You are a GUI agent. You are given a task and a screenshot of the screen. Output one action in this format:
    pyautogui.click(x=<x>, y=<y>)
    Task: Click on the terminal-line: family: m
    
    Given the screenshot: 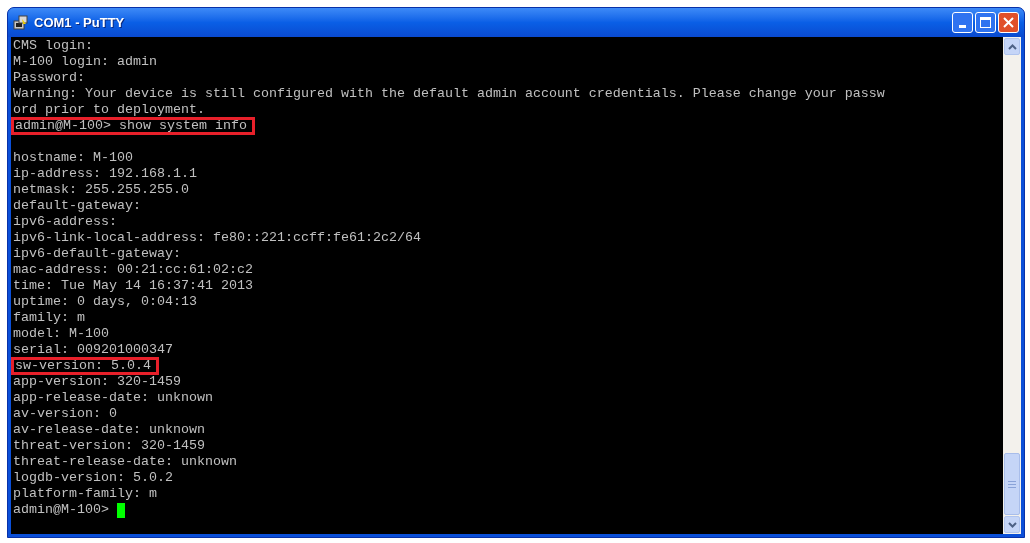 What is the action you would take?
    pyautogui.click(x=49, y=317)
    